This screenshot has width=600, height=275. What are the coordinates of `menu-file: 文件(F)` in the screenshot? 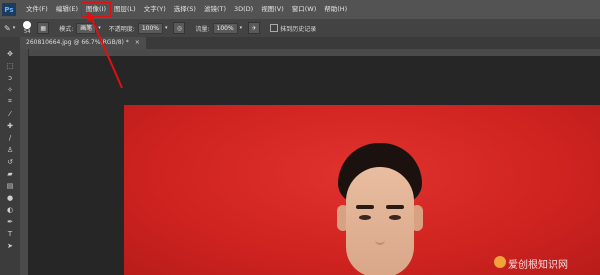 It's located at (37, 9).